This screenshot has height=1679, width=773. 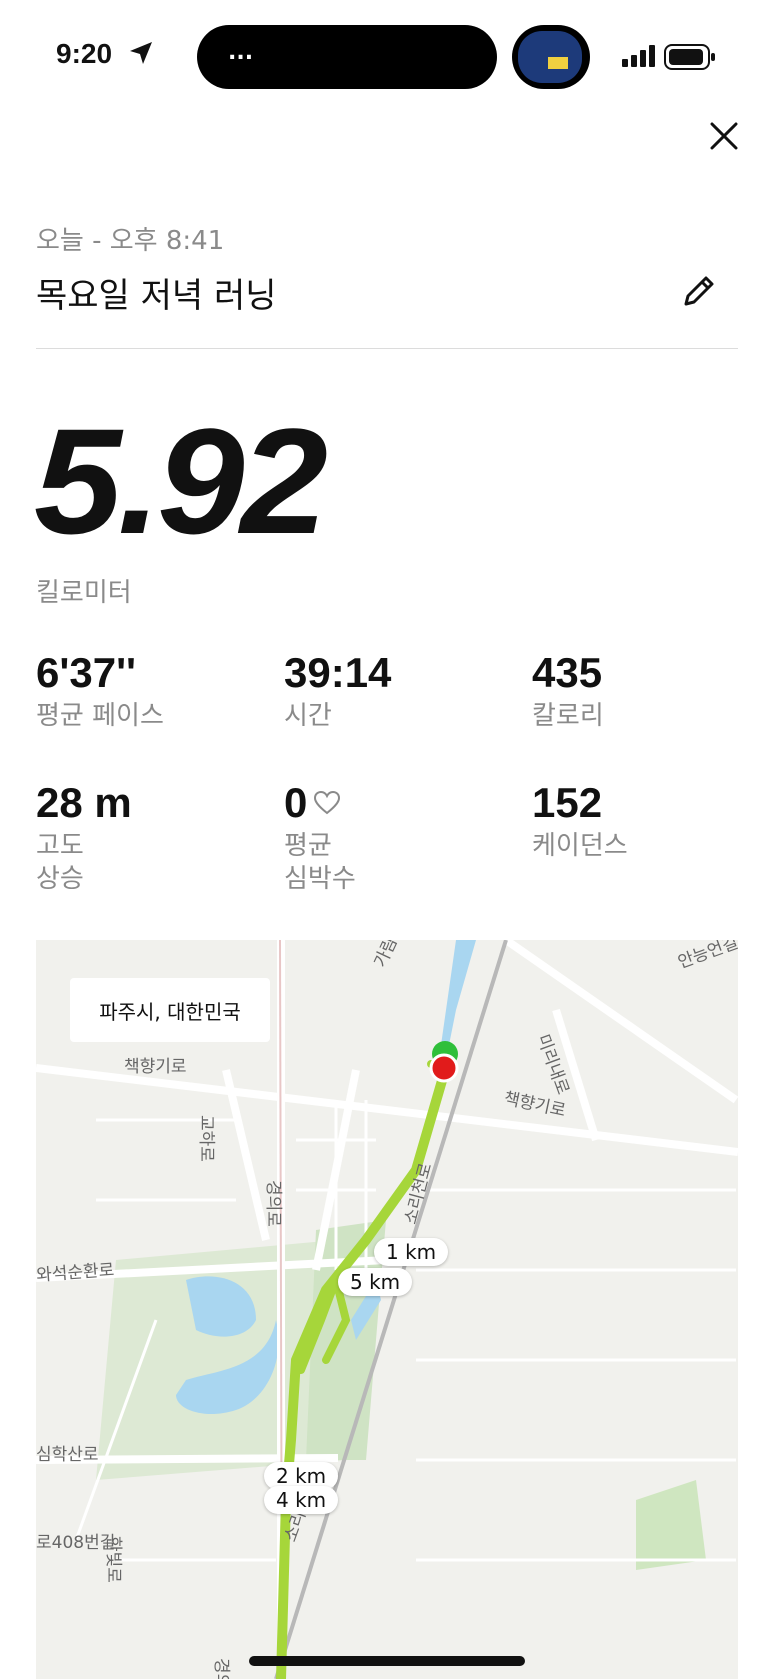 What do you see at coordinates (113, 1559) in the screenshot?
I see `road-label: 한빛로` at bounding box center [113, 1559].